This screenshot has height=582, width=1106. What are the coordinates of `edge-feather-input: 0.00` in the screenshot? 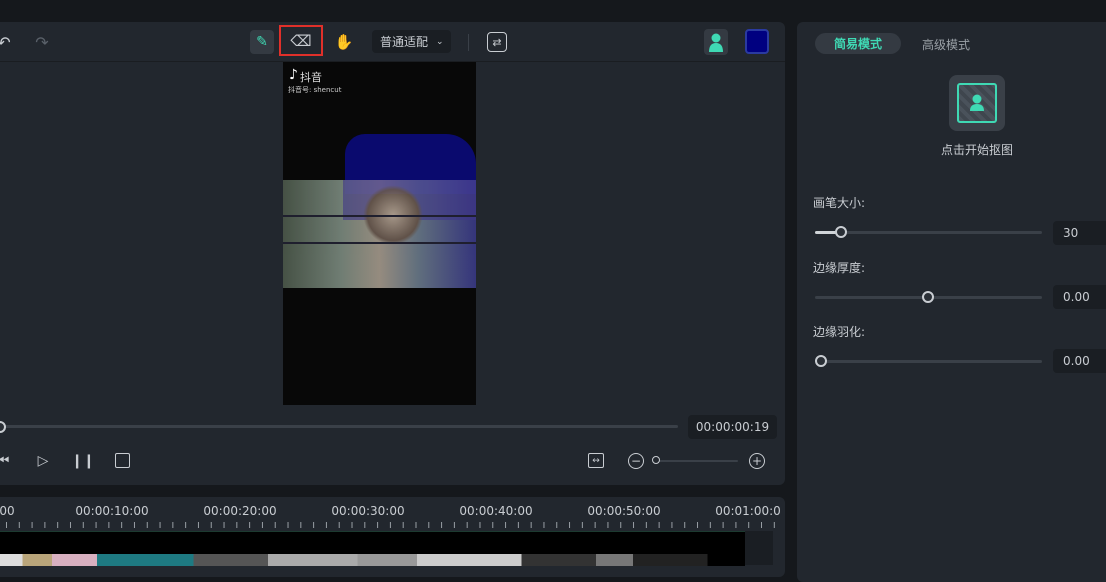 It's located at (1079, 361).